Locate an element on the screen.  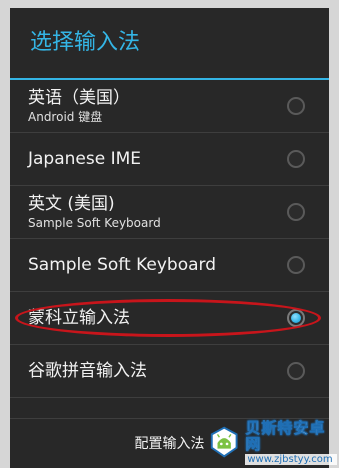
option-sublabel: Android 键盘 is located at coordinates (65, 117).